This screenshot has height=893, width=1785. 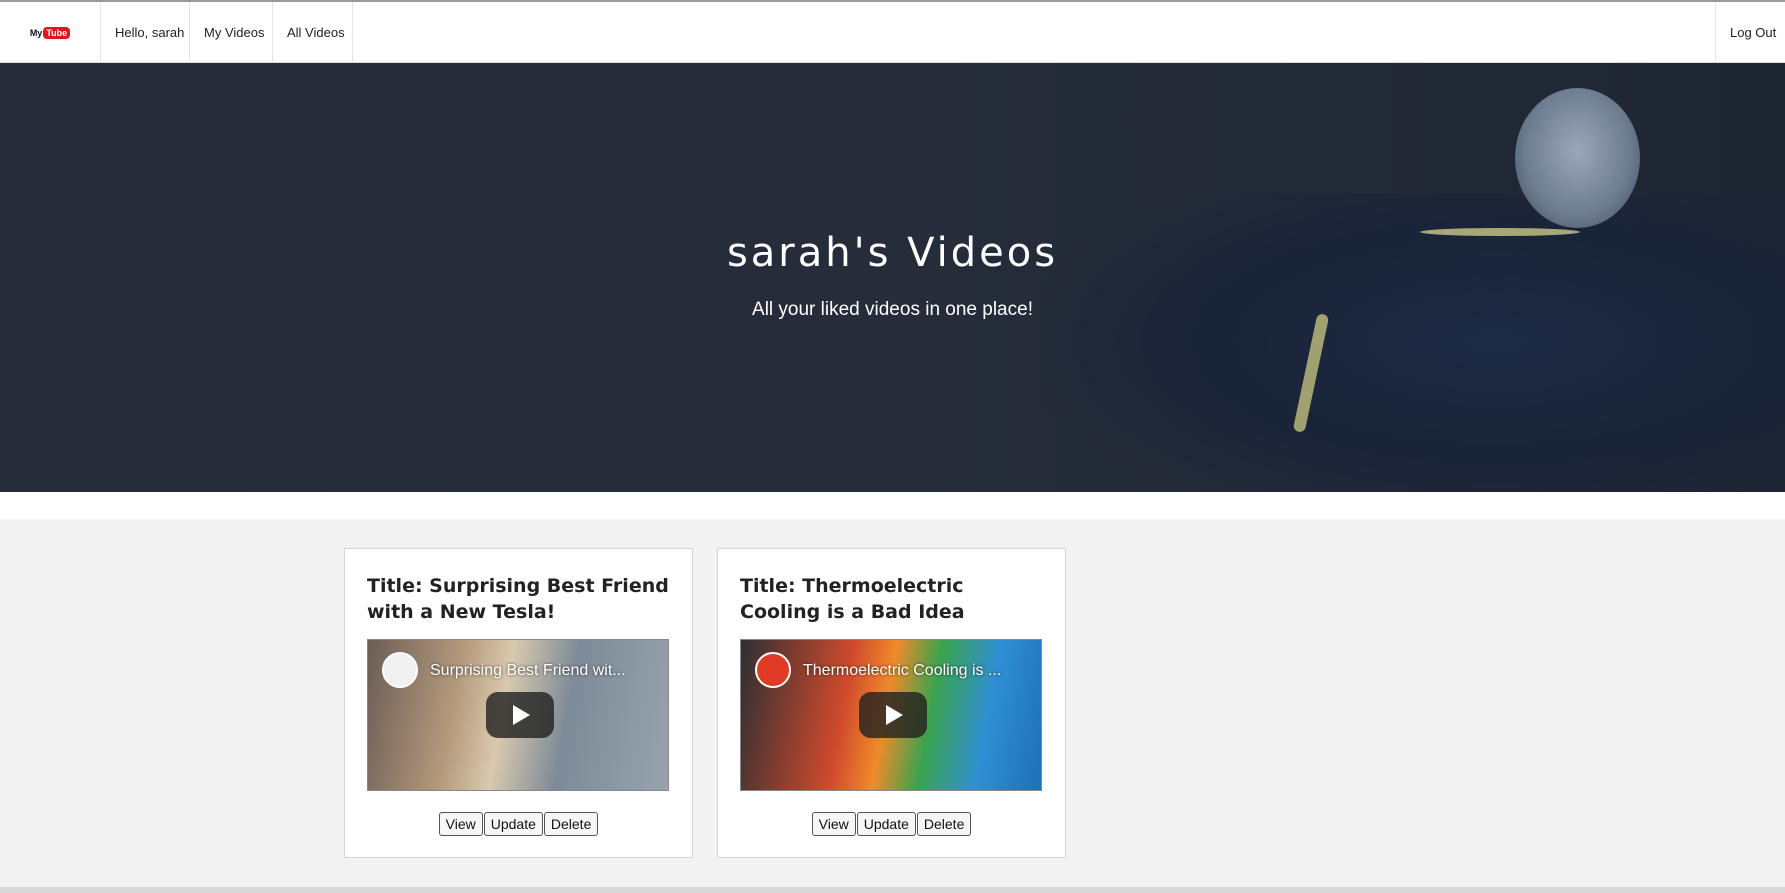 What do you see at coordinates (892, 505) in the screenshot?
I see `section-spacer` at bounding box center [892, 505].